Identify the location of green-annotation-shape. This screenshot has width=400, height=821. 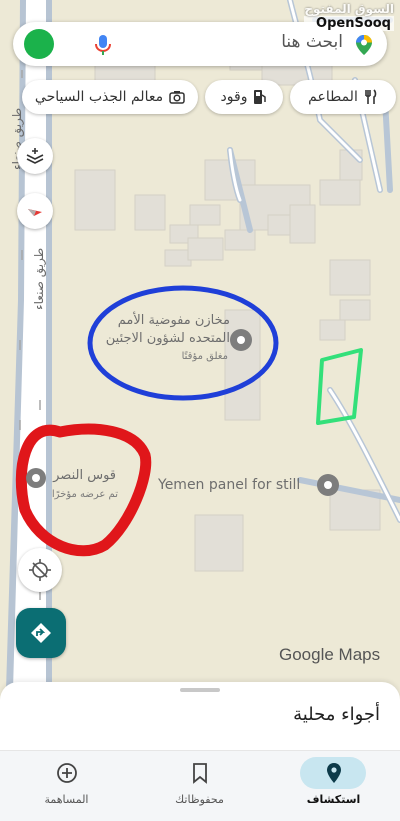
(339, 386).